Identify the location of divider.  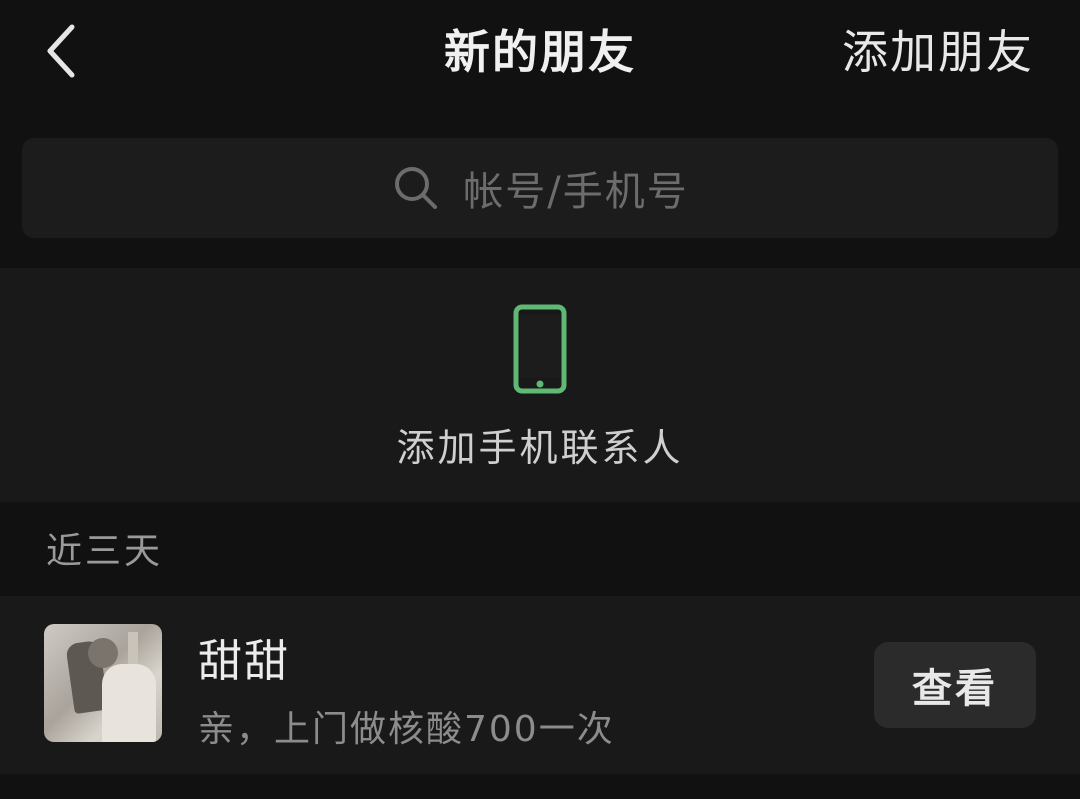
(540, 786).